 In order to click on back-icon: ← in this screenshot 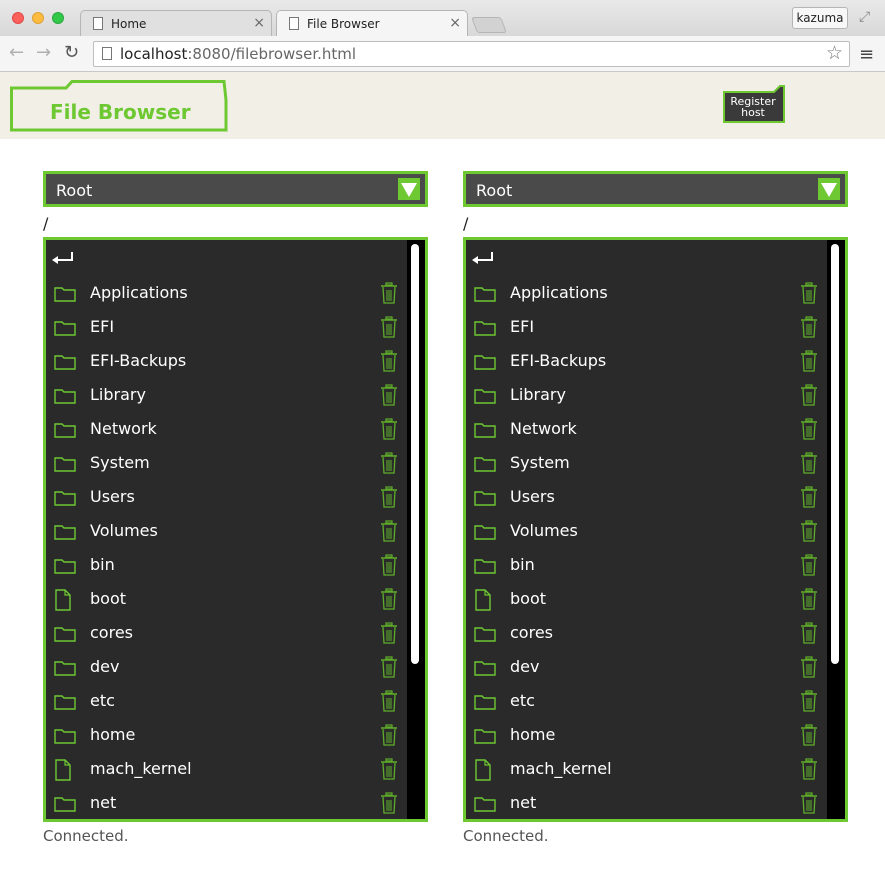, I will do `click(16, 52)`.